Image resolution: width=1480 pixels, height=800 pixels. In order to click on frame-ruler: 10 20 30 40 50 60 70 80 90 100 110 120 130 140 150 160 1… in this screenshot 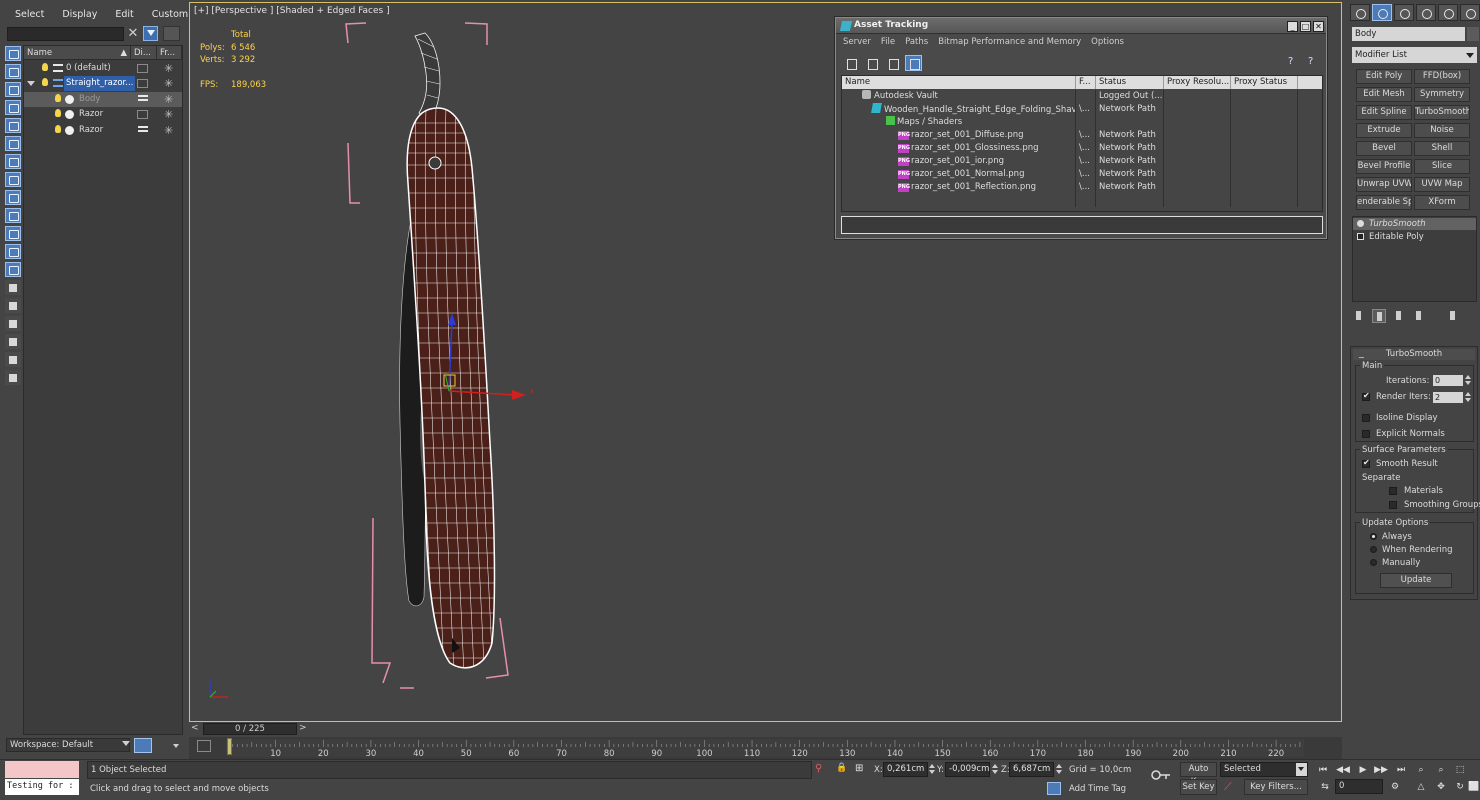, I will do `click(765, 748)`.